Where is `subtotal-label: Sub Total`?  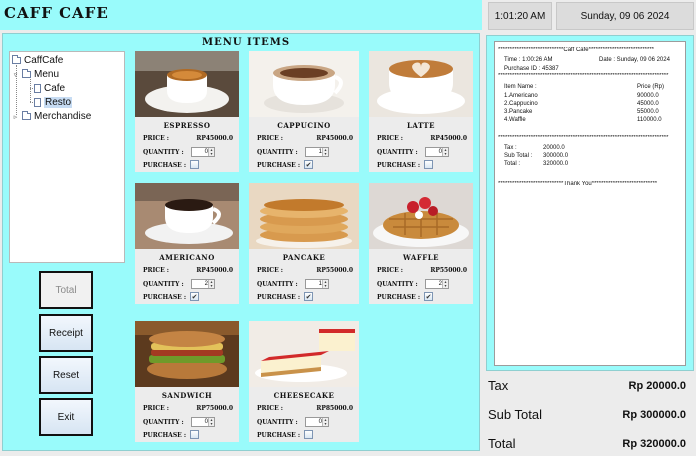 subtotal-label: Sub Total is located at coordinates (515, 414).